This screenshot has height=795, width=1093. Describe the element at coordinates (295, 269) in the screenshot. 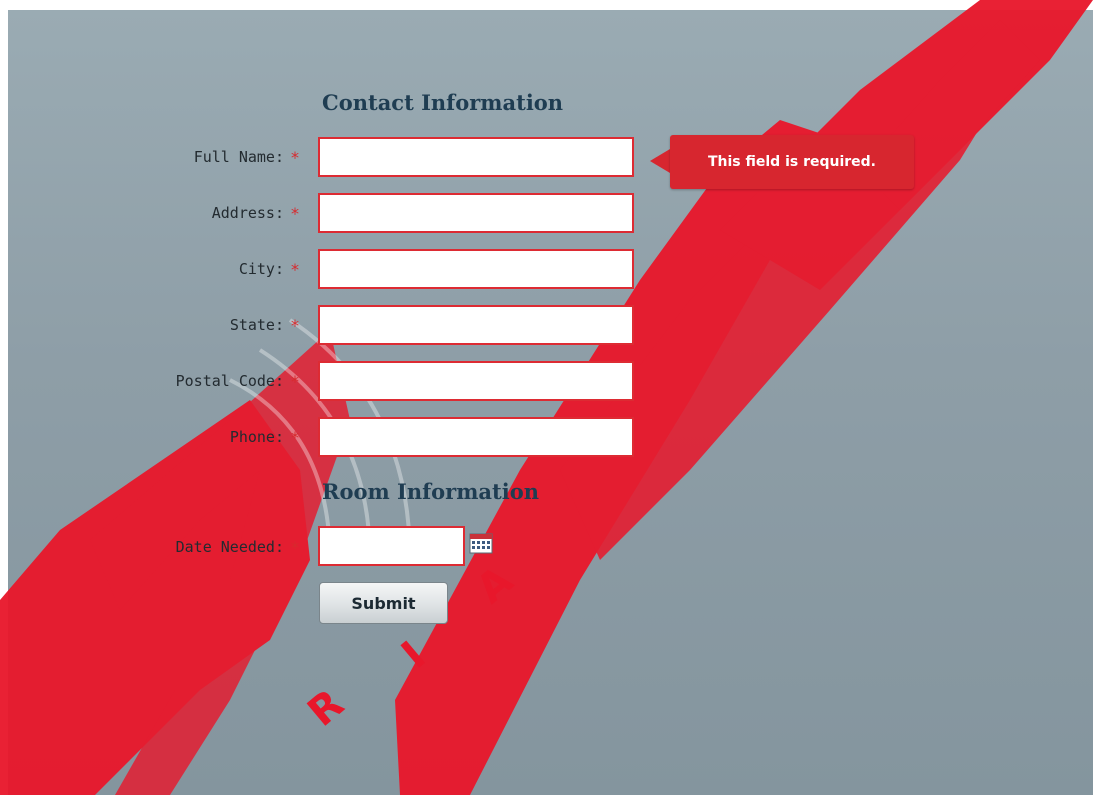

I see `city-required-marker: *` at that location.